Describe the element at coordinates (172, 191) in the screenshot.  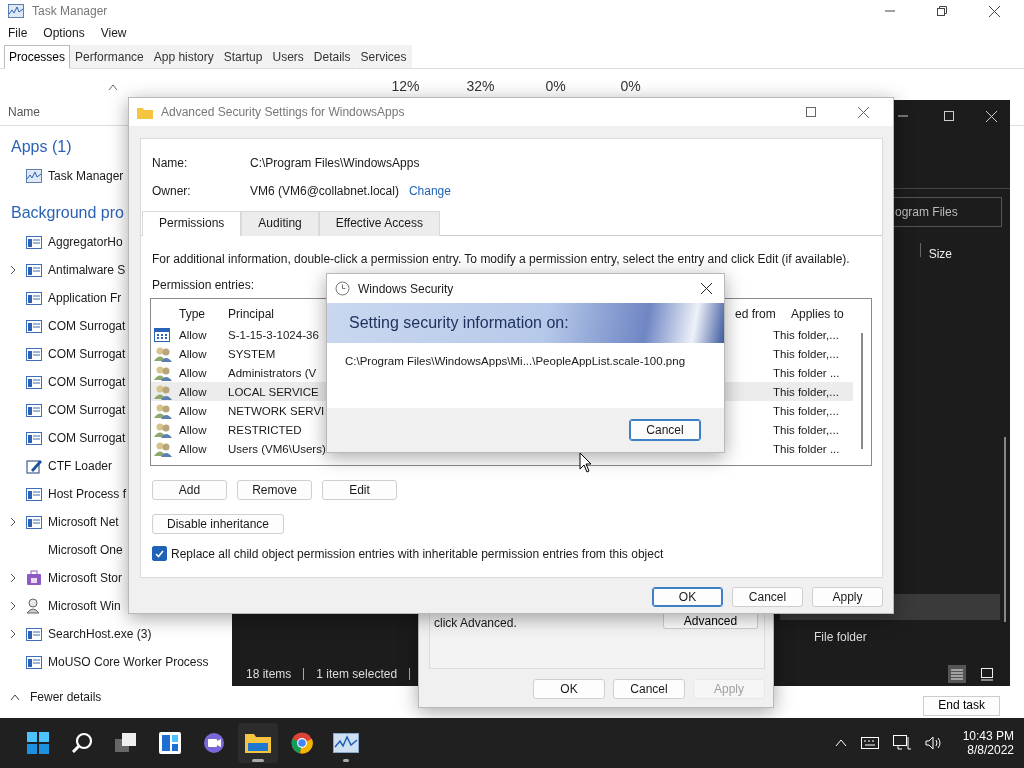
I see `field-label: Owner:` at that location.